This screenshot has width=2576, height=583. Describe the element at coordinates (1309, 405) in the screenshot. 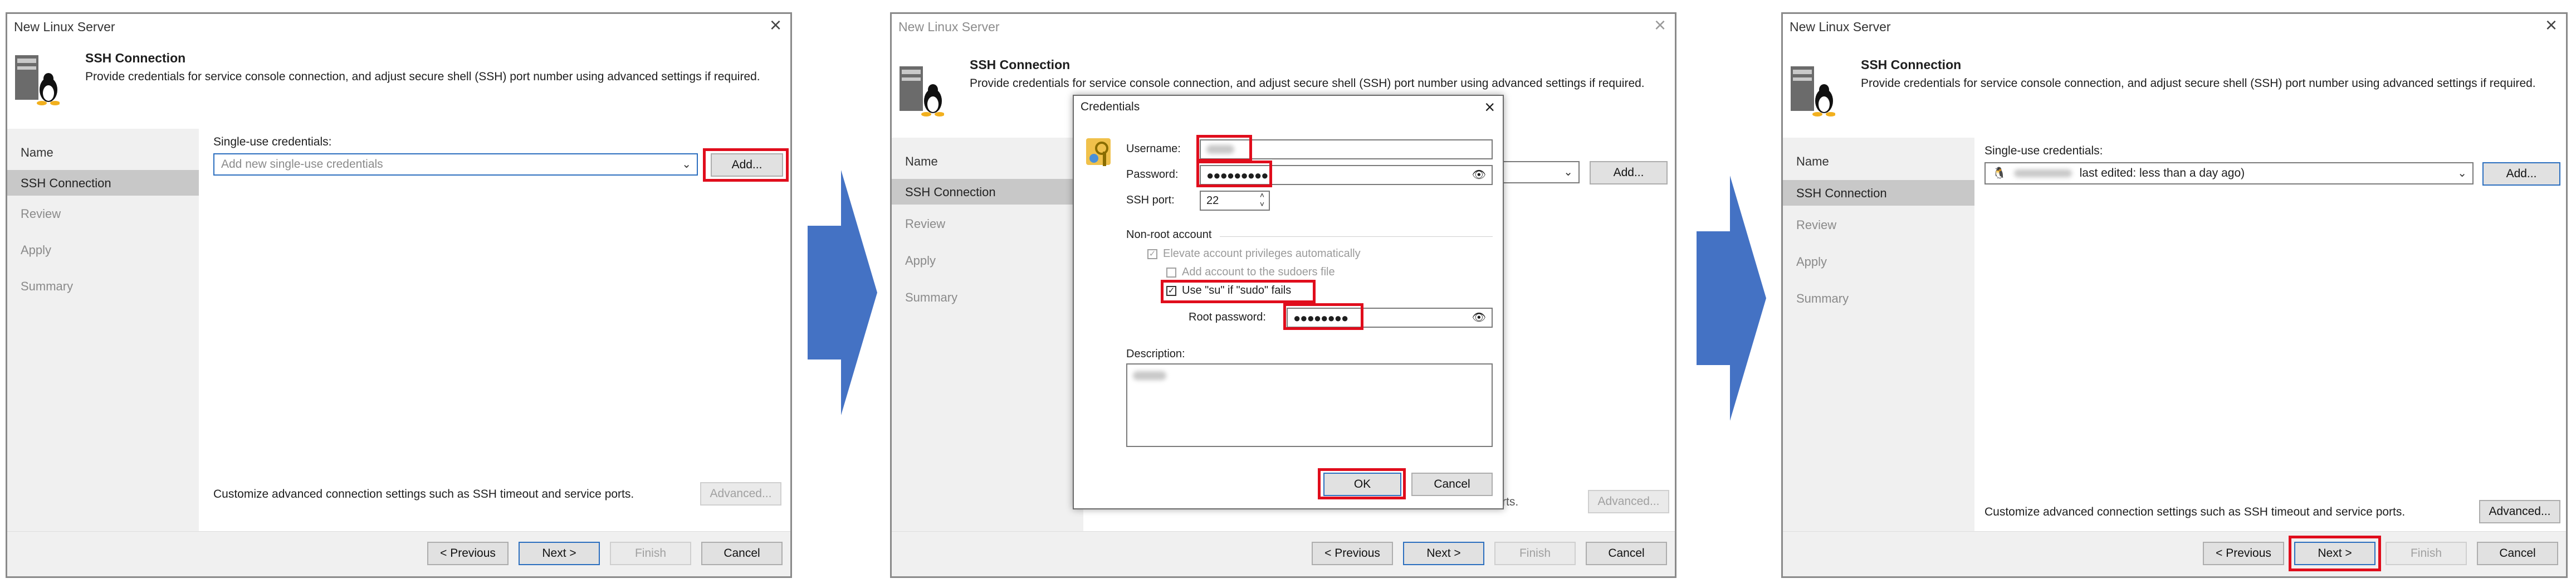

I see `description-textarea` at that location.